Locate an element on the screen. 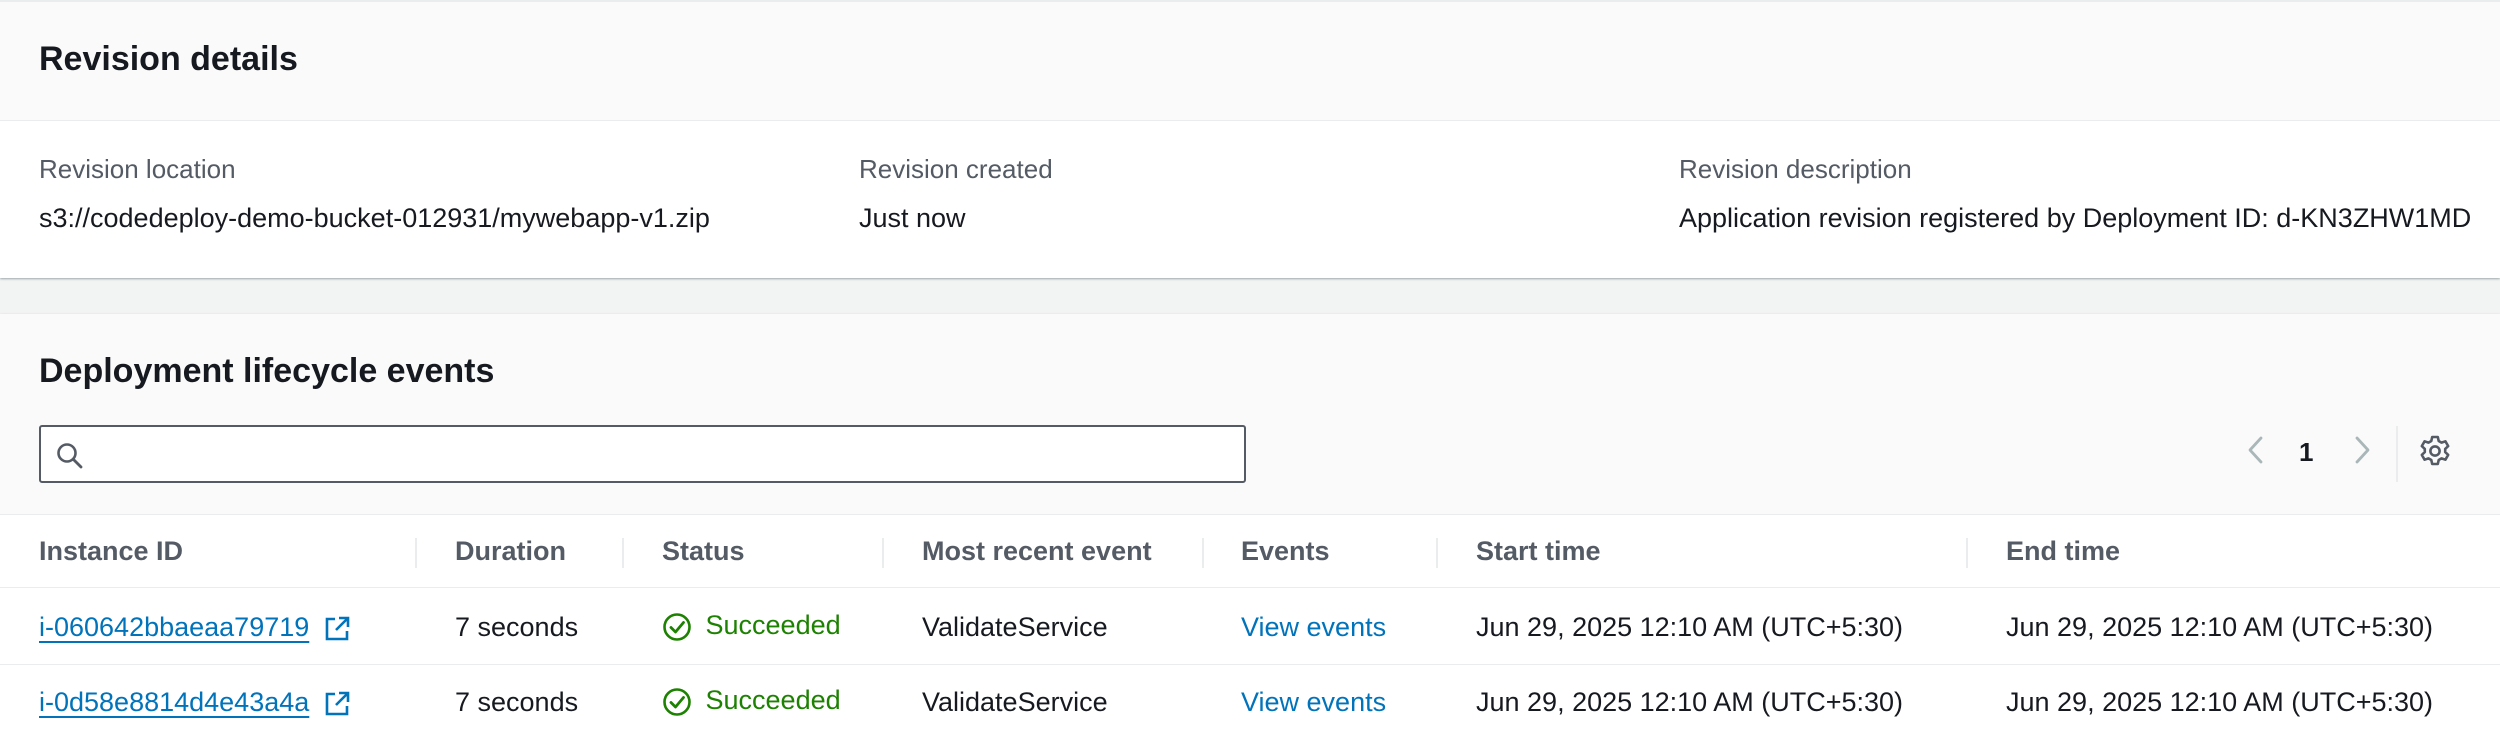 The width and height of the screenshot is (2500, 741). column-header-events: Events is located at coordinates (1285, 551).